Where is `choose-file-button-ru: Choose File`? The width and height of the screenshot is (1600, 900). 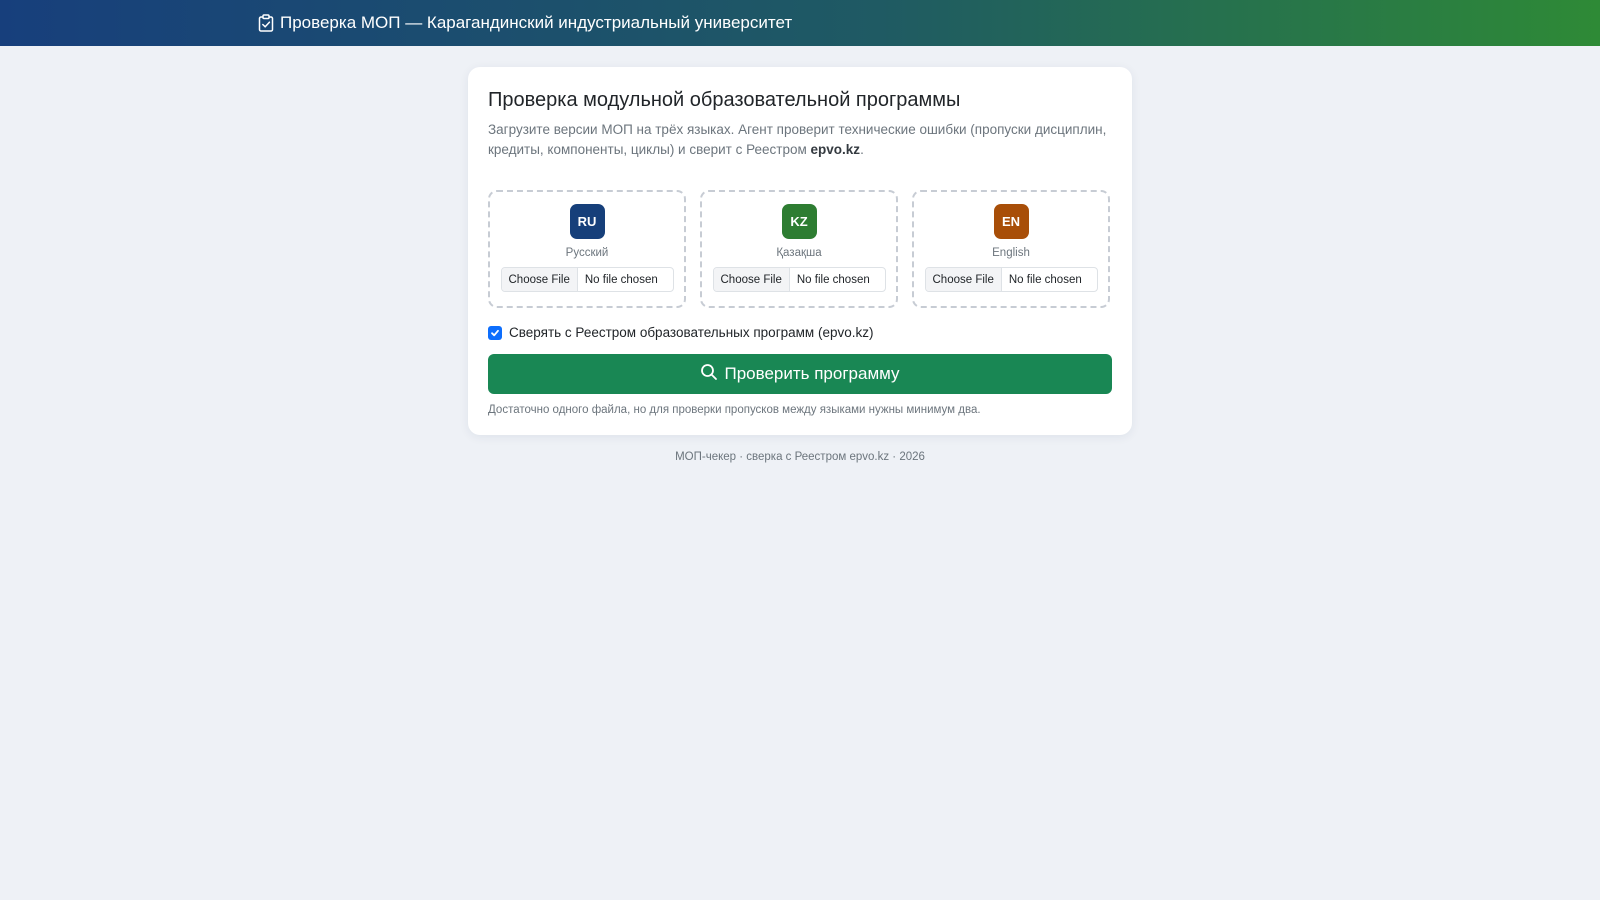
choose-file-button-ru: Choose File is located at coordinates (539, 279).